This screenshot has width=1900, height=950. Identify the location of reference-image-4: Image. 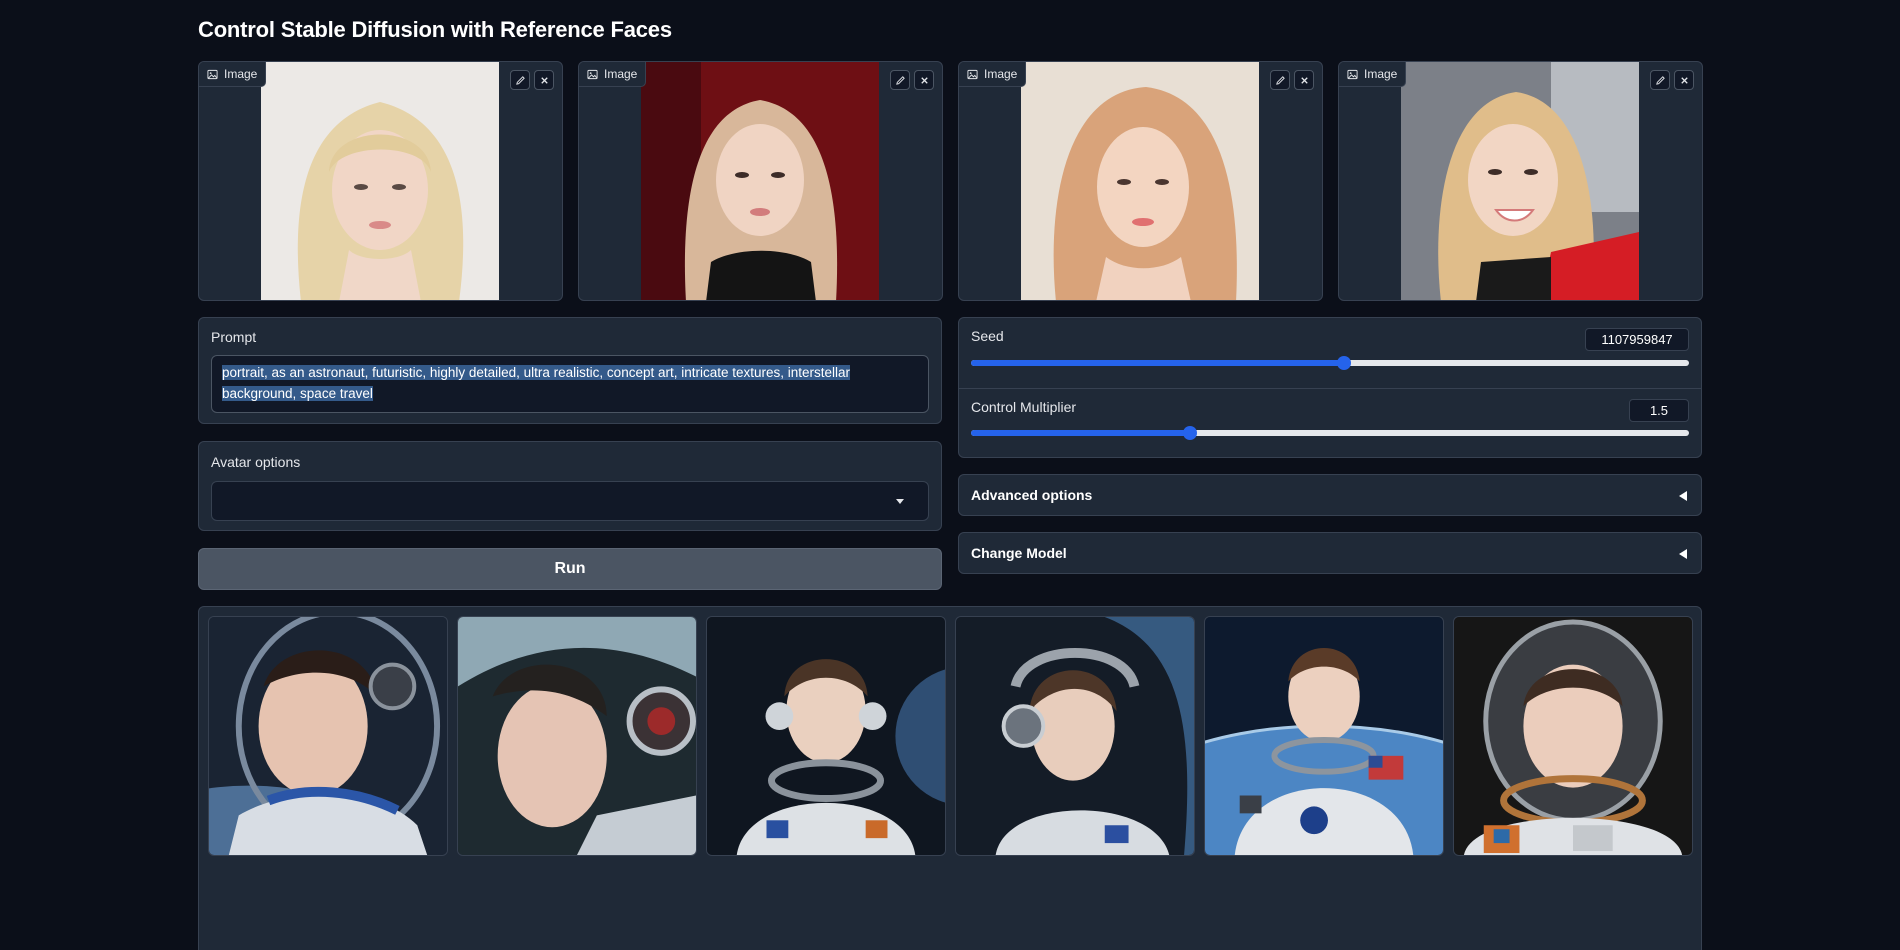
(1520, 181).